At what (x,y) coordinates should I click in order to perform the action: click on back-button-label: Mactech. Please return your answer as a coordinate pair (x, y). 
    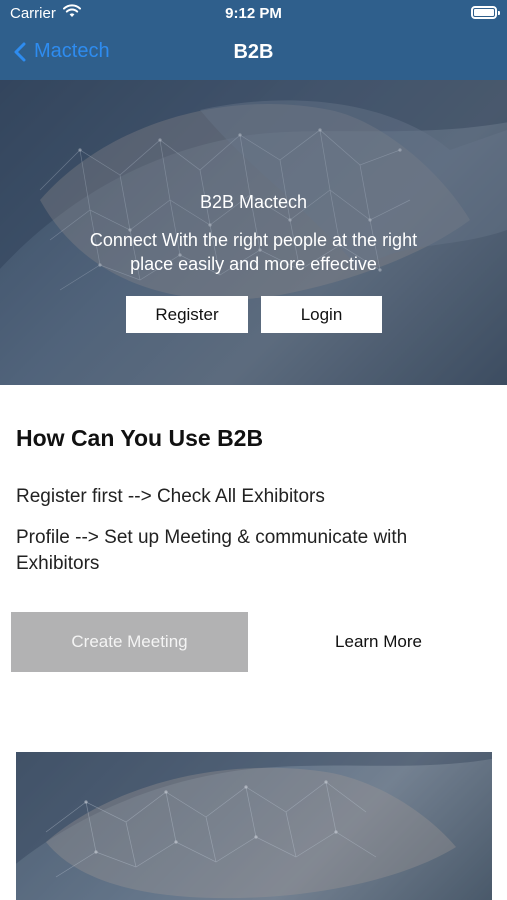
    Looking at the image, I should click on (72, 51).